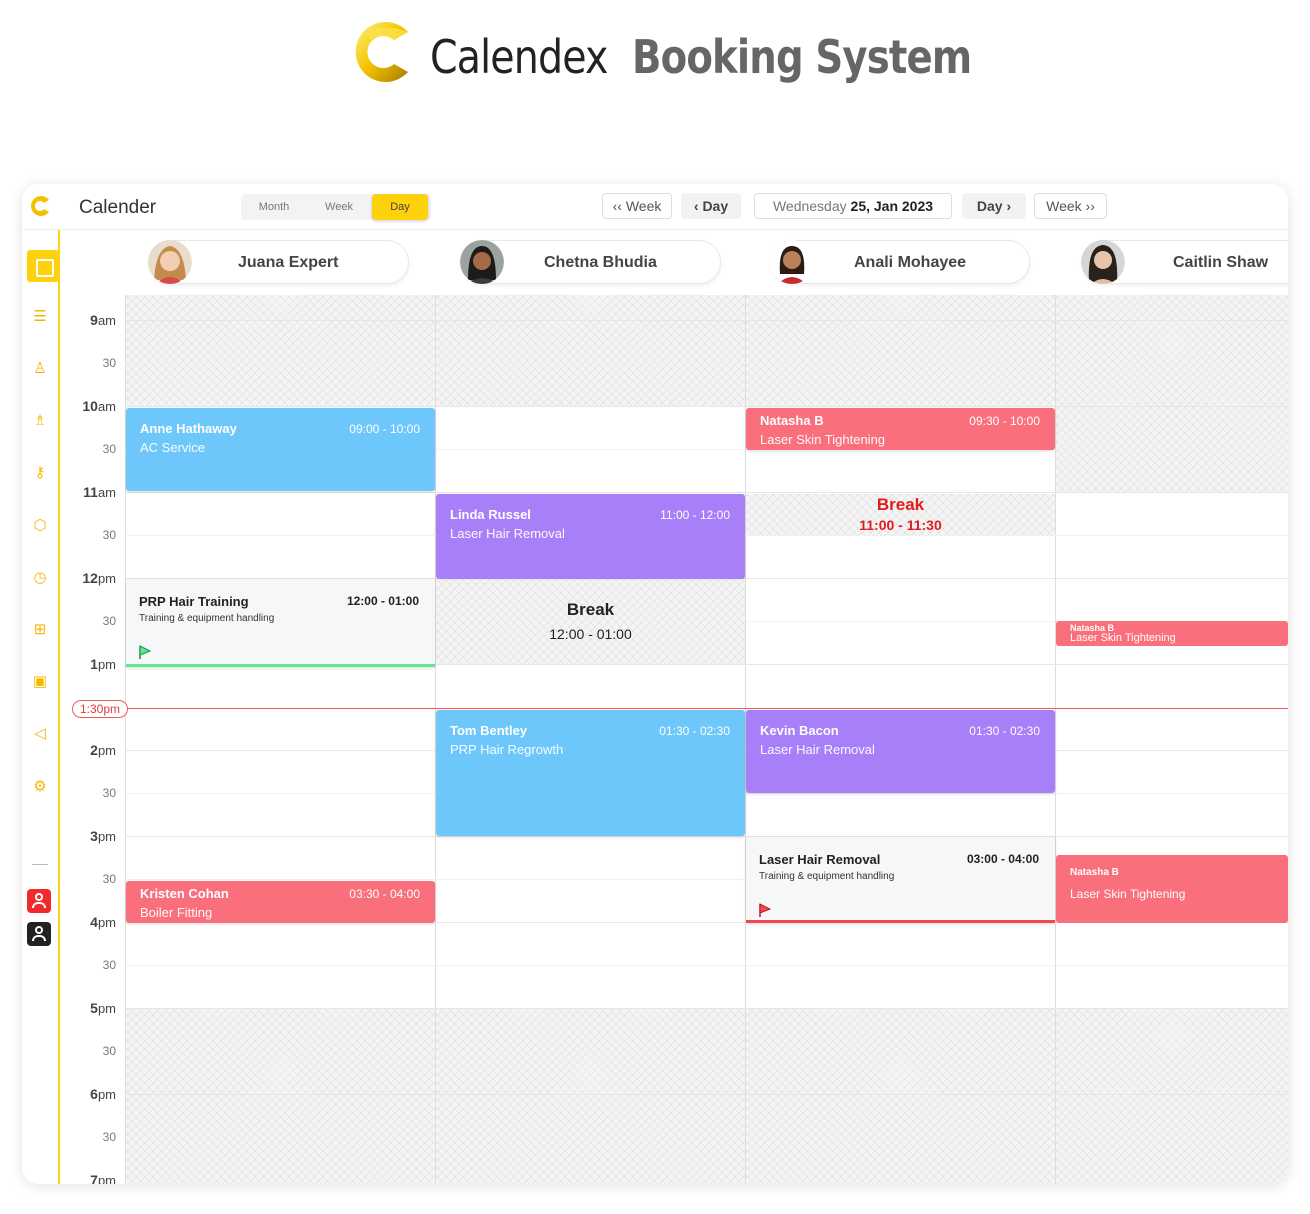 The image size is (1310, 1214). Describe the element at coordinates (802, 57) in the screenshot. I see `brand-subtitle: Booking System` at that location.